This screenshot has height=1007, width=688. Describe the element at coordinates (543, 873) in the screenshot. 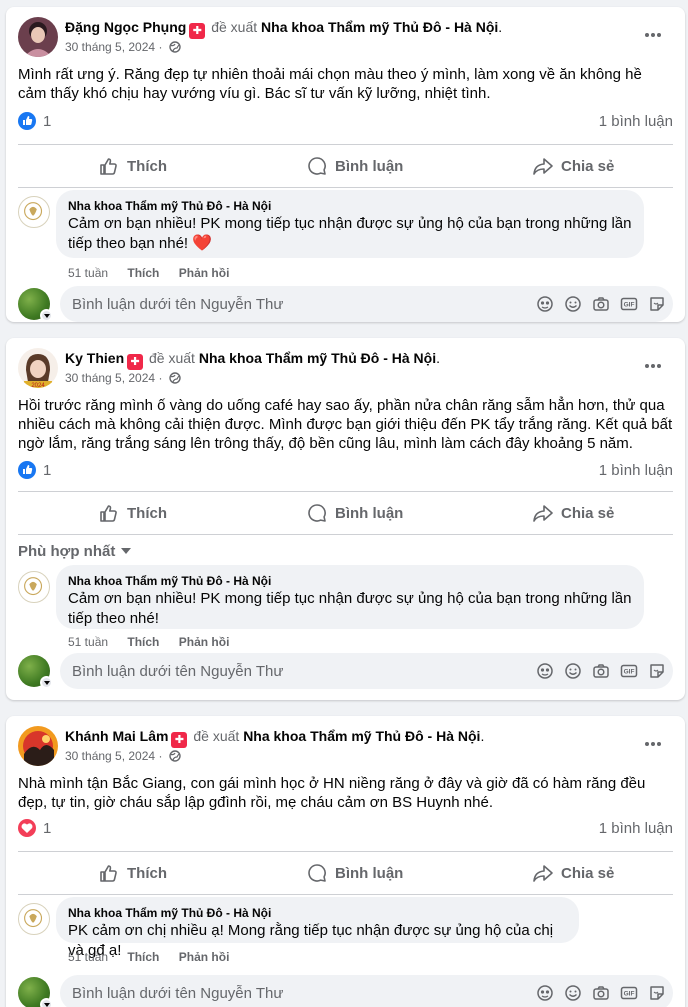

I see `share-icon` at that location.